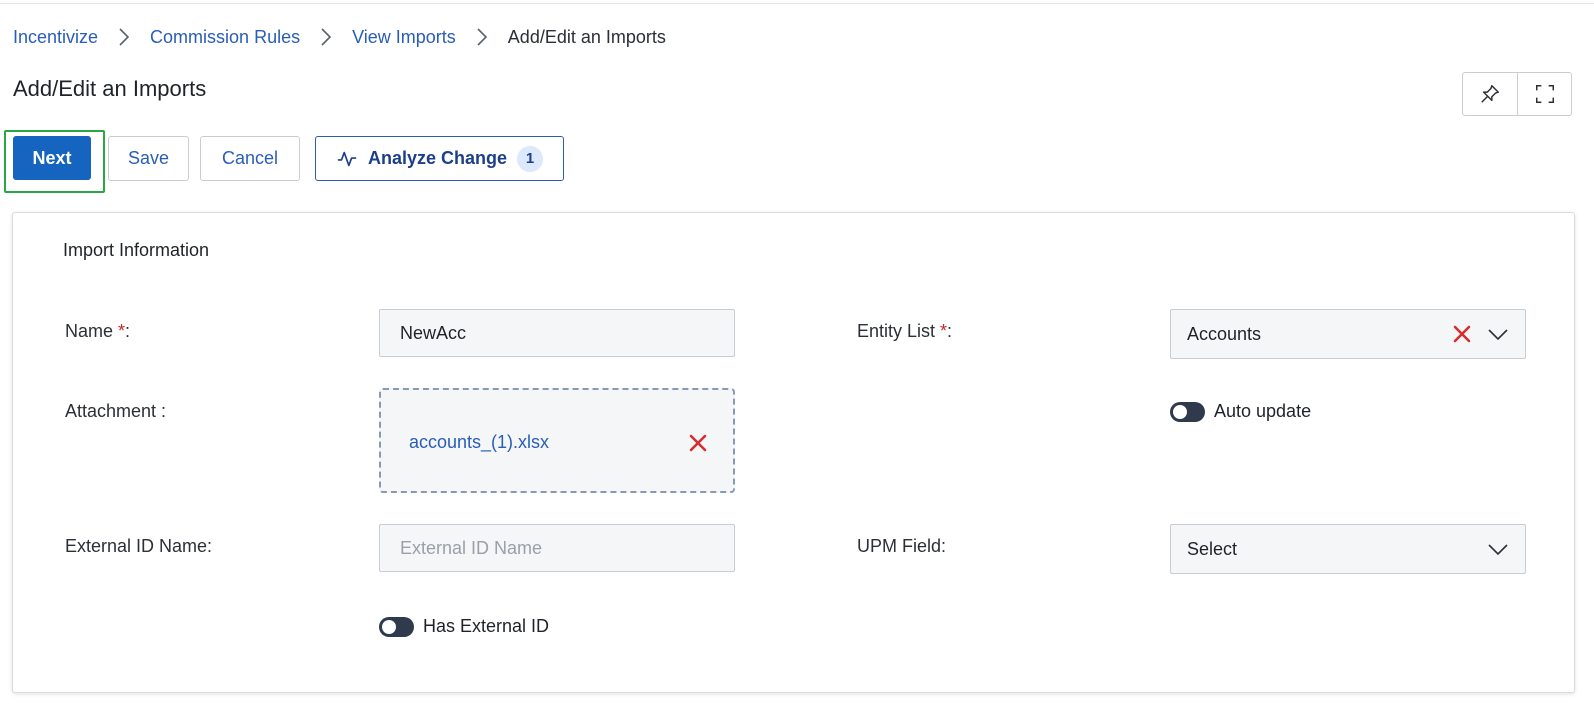  I want to click on external-id-name-input, so click(557, 548).